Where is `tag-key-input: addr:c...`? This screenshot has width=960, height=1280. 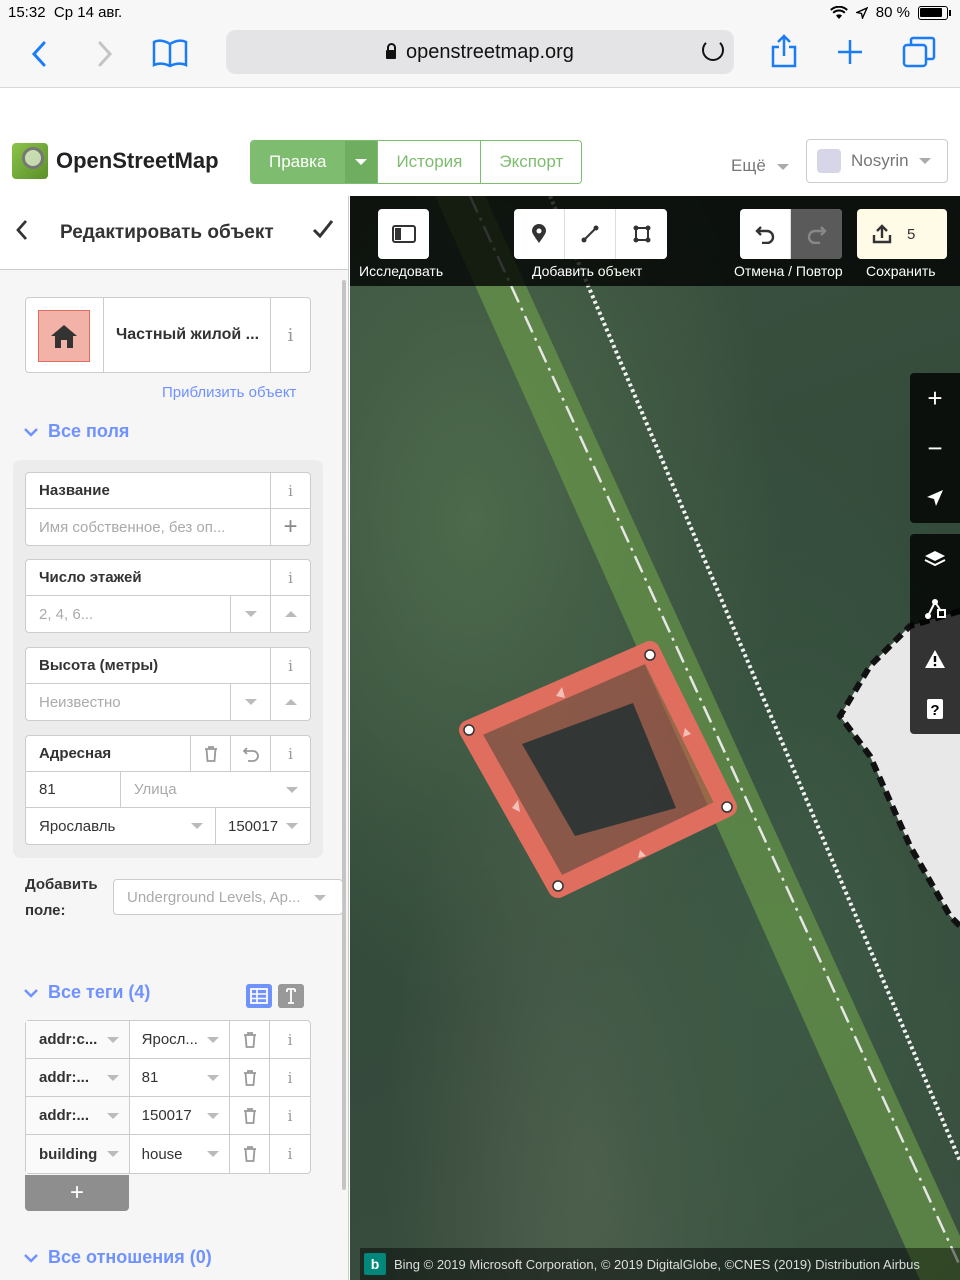
tag-key-input: addr:c... is located at coordinates (78, 1039).